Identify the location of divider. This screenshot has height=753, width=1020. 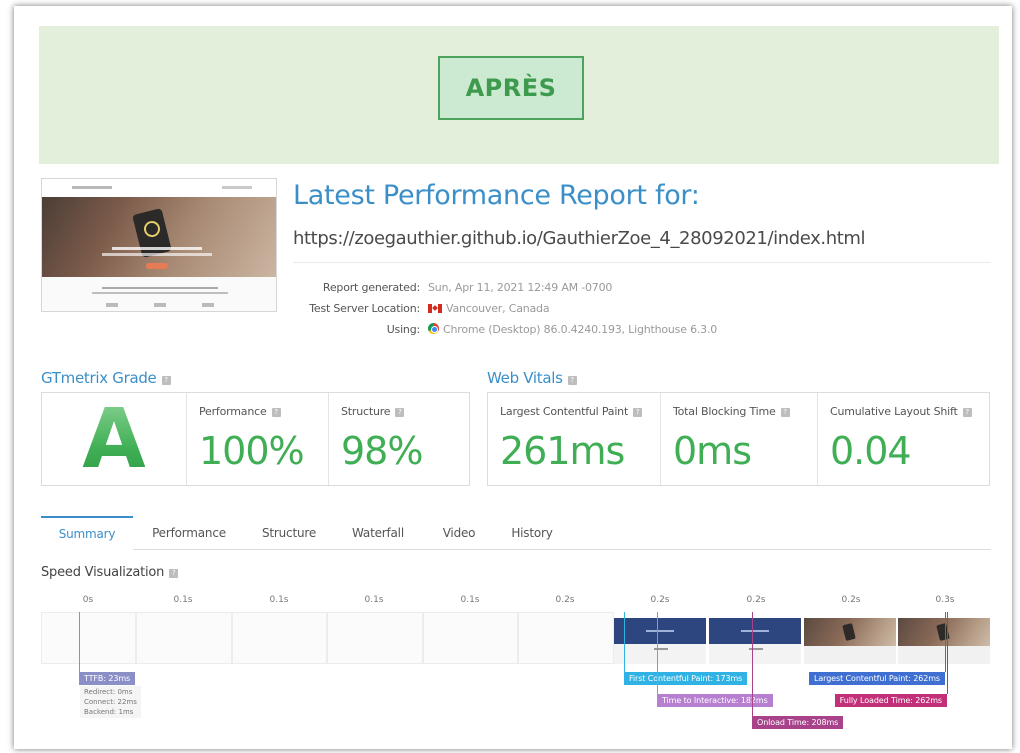
(642, 262).